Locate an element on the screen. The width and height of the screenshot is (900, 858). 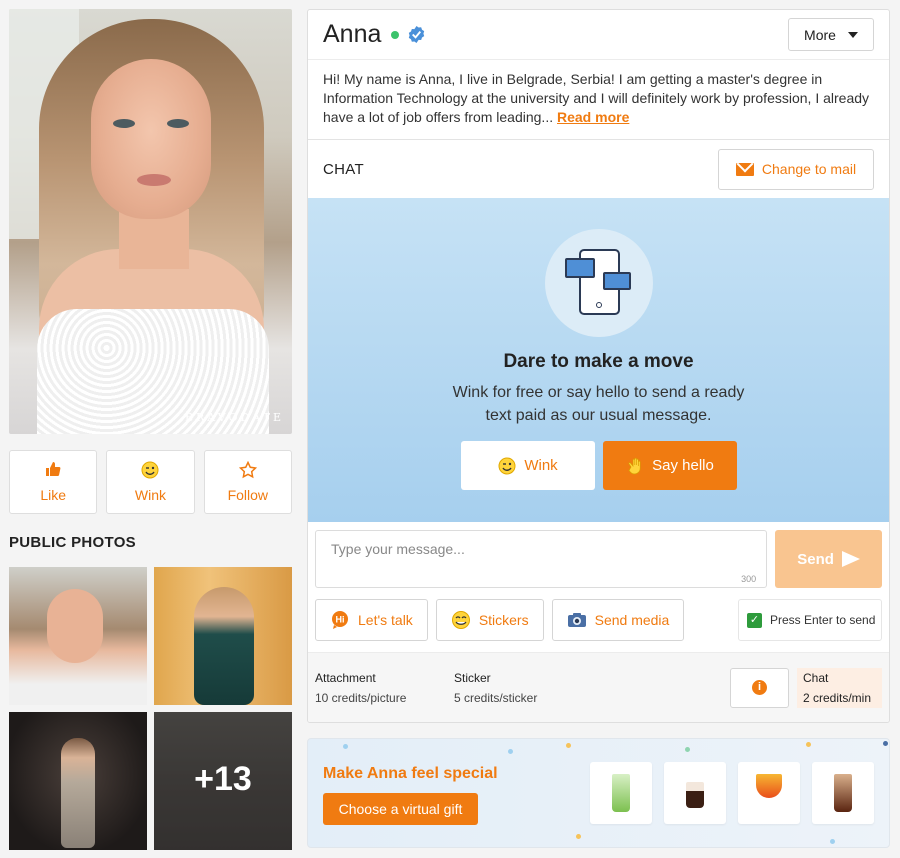
watermark: BRAVODATE is located at coordinates (234, 417).